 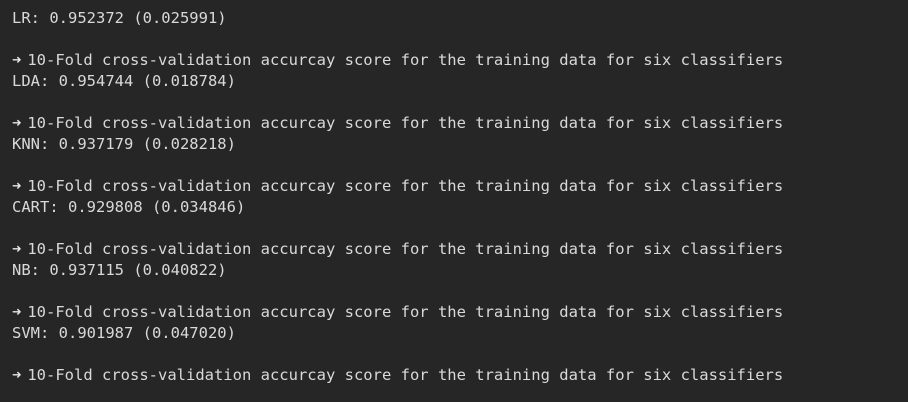 I want to click on classifier-score-line: SVM: 0.901987 (0.047020), so click(x=124, y=333).